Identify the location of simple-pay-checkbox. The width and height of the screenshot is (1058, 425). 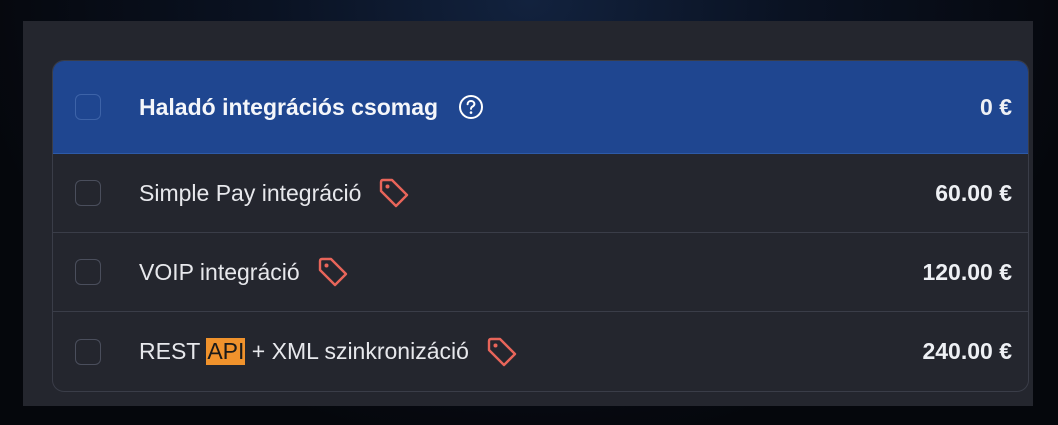
(88, 193).